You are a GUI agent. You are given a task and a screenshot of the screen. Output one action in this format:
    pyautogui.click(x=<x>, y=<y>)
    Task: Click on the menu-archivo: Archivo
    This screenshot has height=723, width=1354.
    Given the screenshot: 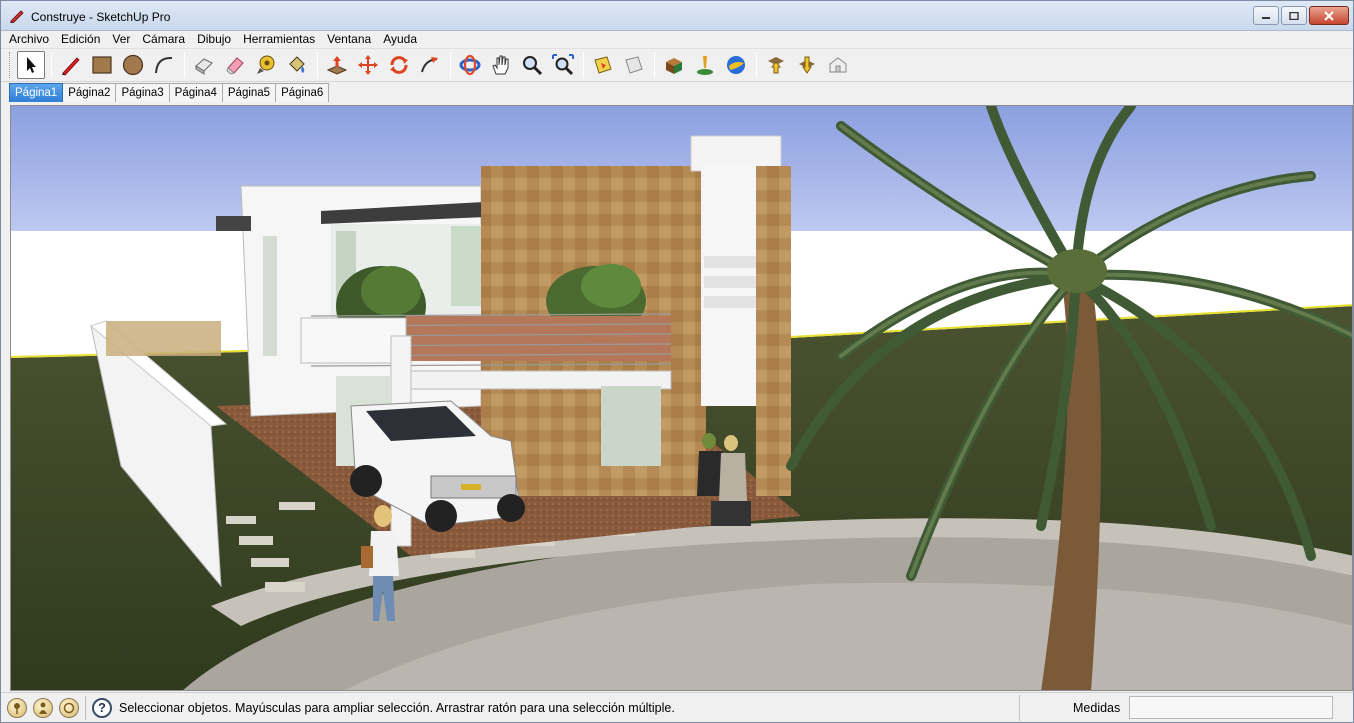 What is the action you would take?
    pyautogui.click(x=28, y=39)
    